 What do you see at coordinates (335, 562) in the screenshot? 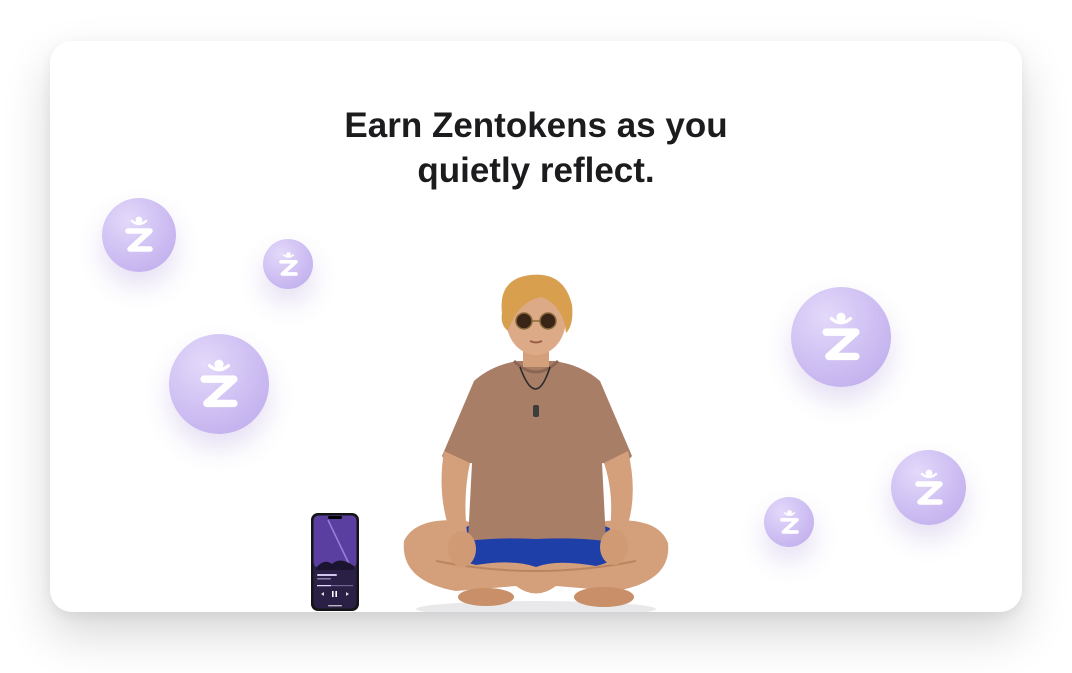
I see `phone-app-image` at bounding box center [335, 562].